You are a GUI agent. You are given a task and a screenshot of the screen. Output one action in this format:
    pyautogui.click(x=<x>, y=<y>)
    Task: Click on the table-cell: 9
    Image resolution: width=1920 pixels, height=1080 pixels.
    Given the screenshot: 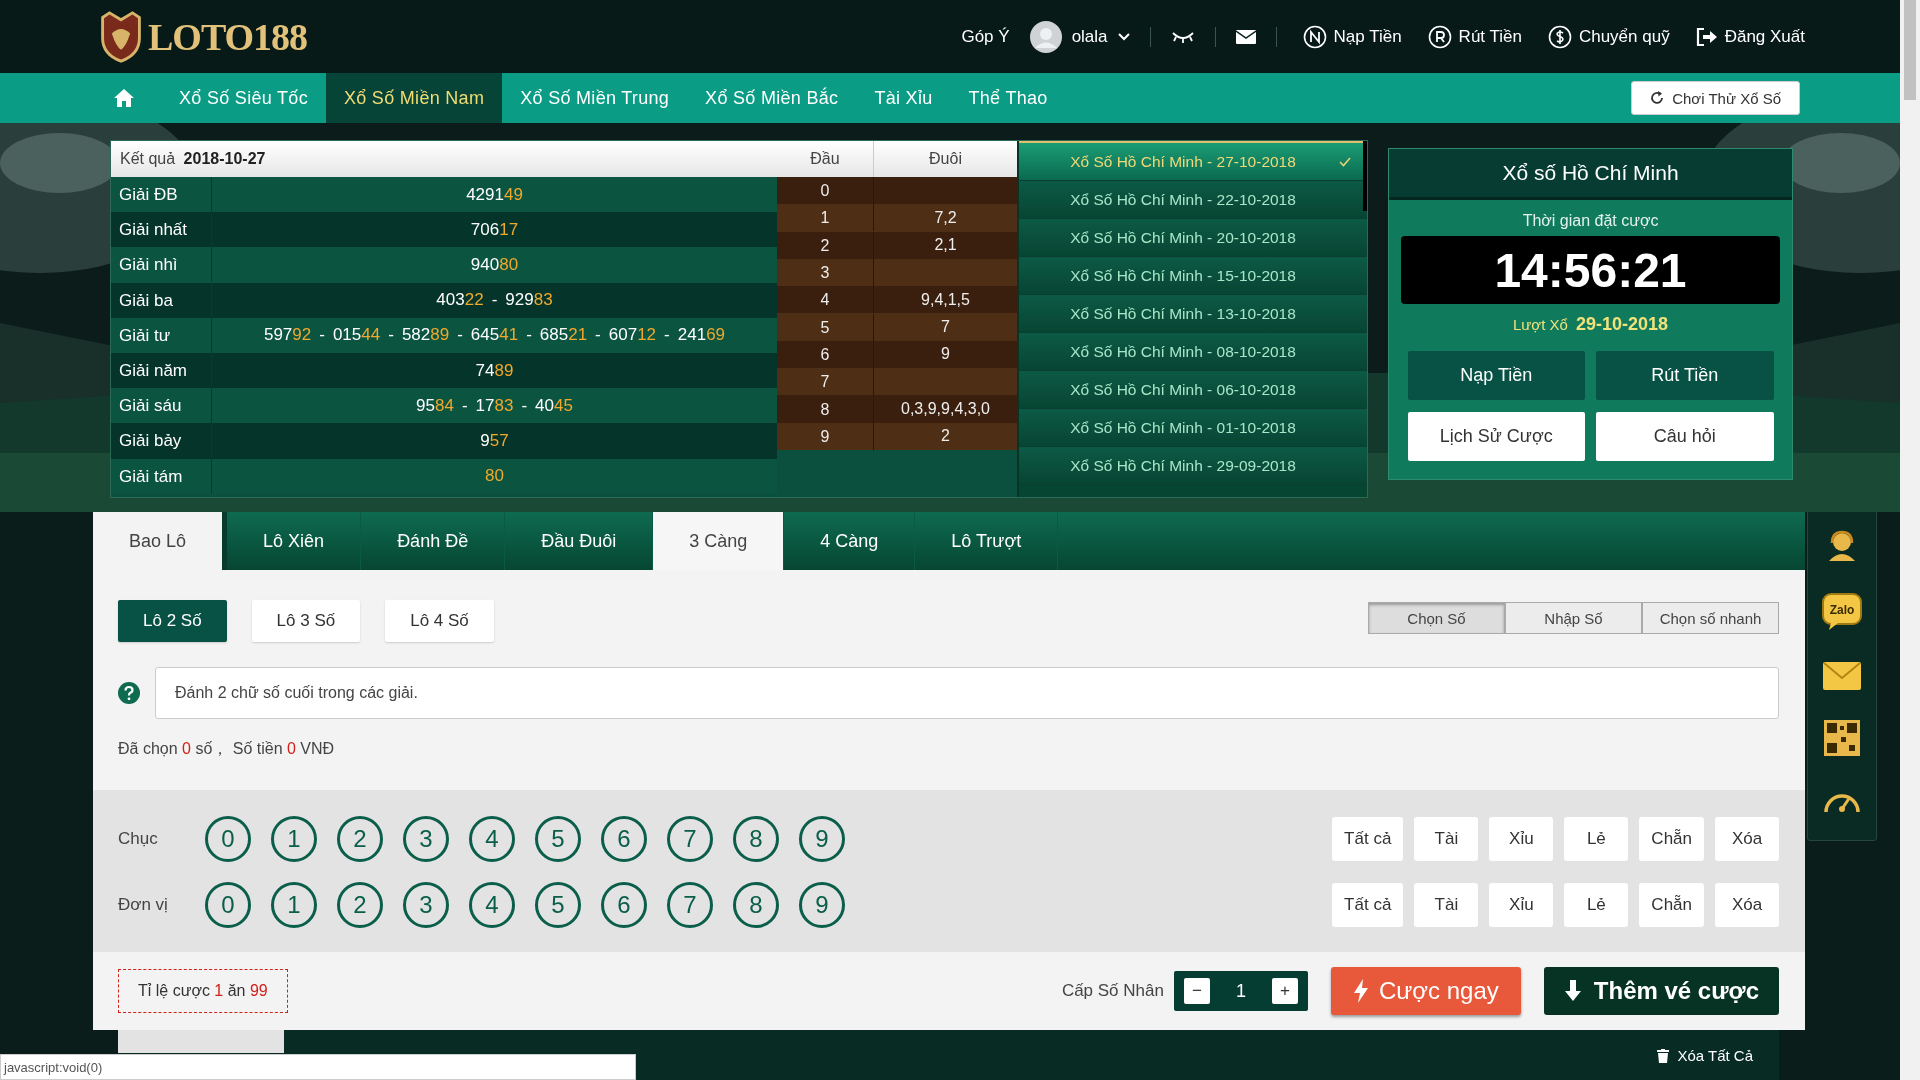 What is the action you would take?
    pyautogui.click(x=945, y=354)
    